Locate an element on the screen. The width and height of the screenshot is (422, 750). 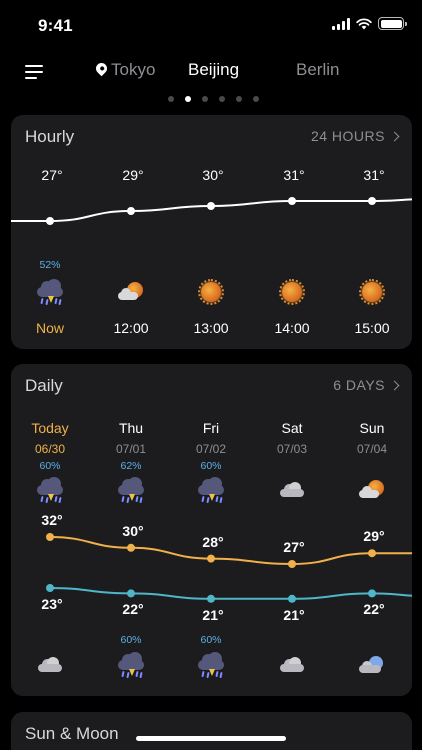
day-date: 06/30 is located at coordinates (50, 449).